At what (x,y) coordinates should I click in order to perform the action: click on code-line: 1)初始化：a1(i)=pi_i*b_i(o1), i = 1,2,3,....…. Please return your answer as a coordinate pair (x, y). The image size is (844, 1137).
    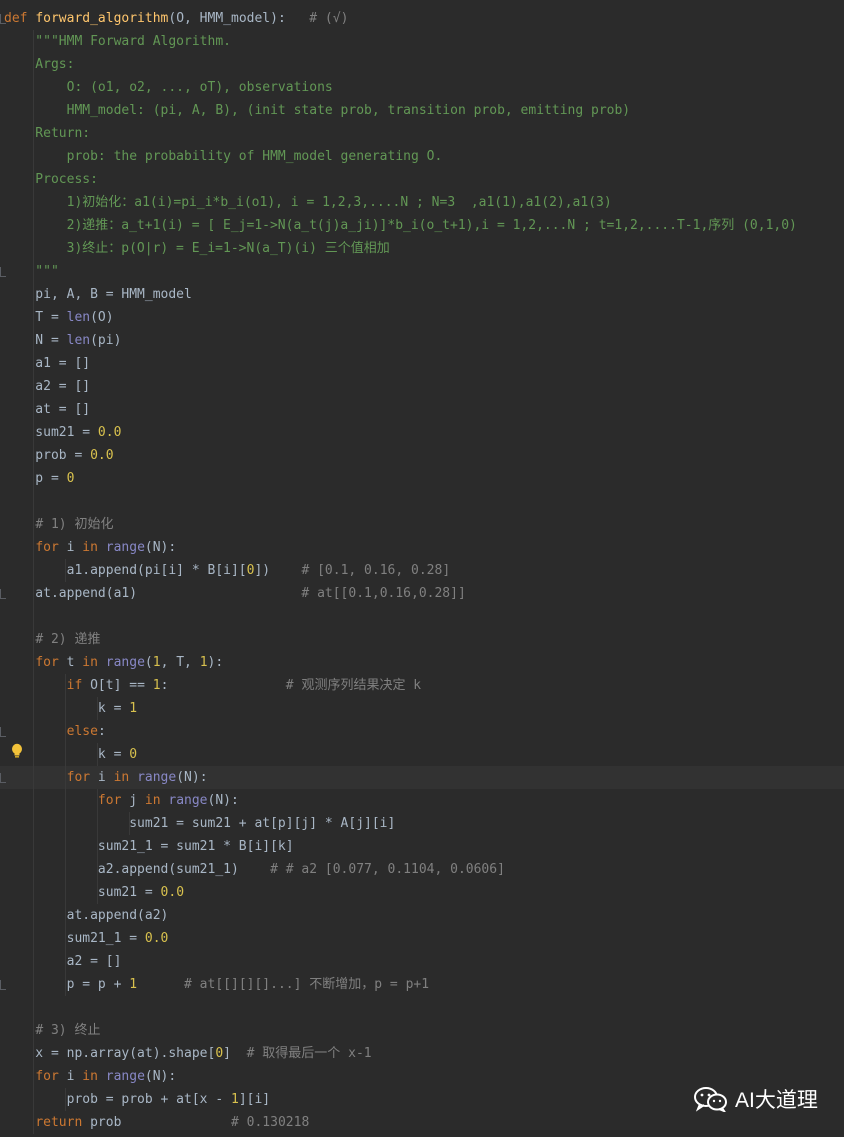
    Looking at the image, I should click on (422, 202).